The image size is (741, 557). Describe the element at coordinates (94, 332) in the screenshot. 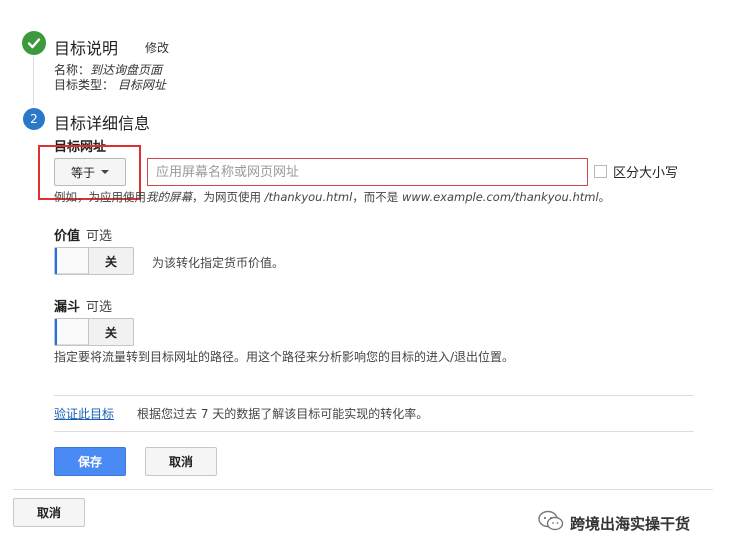

I see `funnel-toggle: 关` at that location.